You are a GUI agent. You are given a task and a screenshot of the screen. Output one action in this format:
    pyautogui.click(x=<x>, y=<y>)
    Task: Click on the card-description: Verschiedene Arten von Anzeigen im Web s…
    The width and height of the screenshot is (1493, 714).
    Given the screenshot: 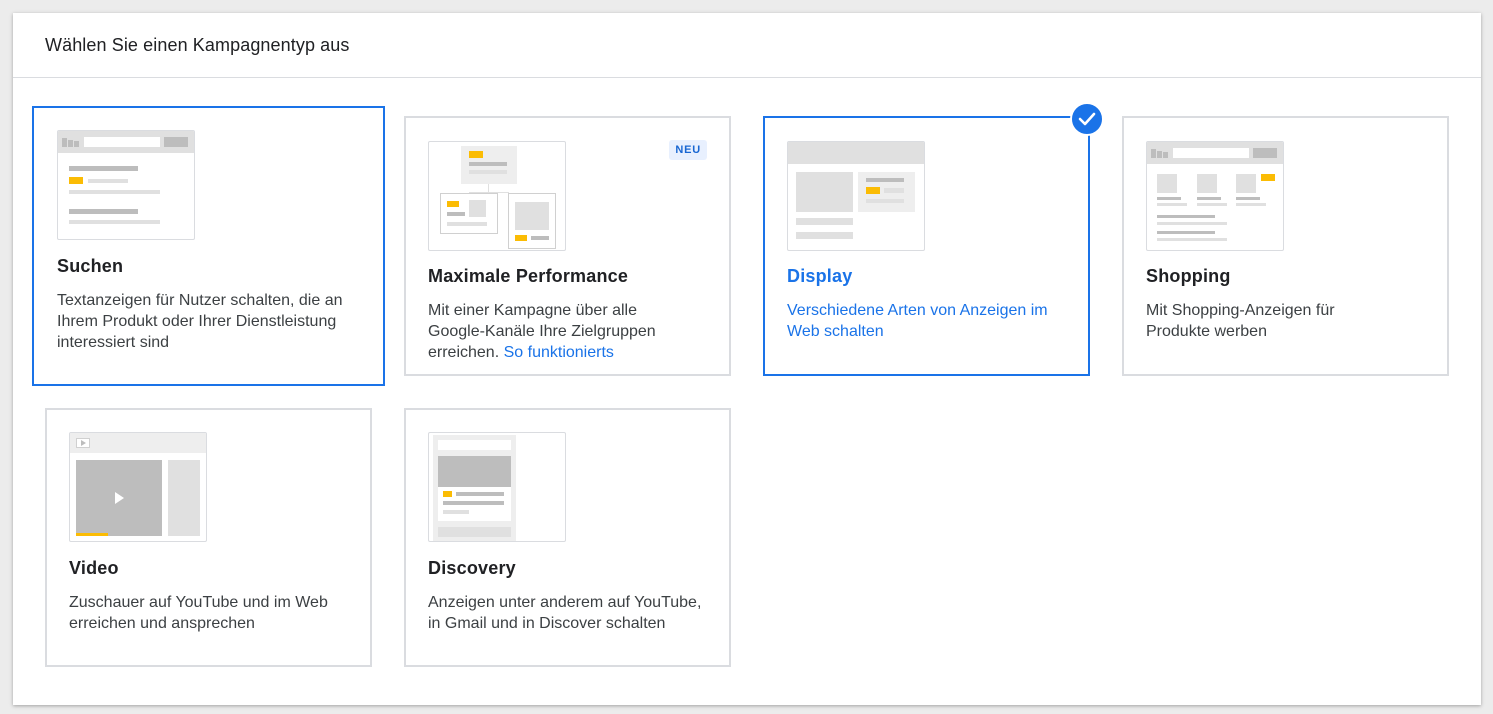 What is the action you would take?
    pyautogui.click(x=917, y=321)
    